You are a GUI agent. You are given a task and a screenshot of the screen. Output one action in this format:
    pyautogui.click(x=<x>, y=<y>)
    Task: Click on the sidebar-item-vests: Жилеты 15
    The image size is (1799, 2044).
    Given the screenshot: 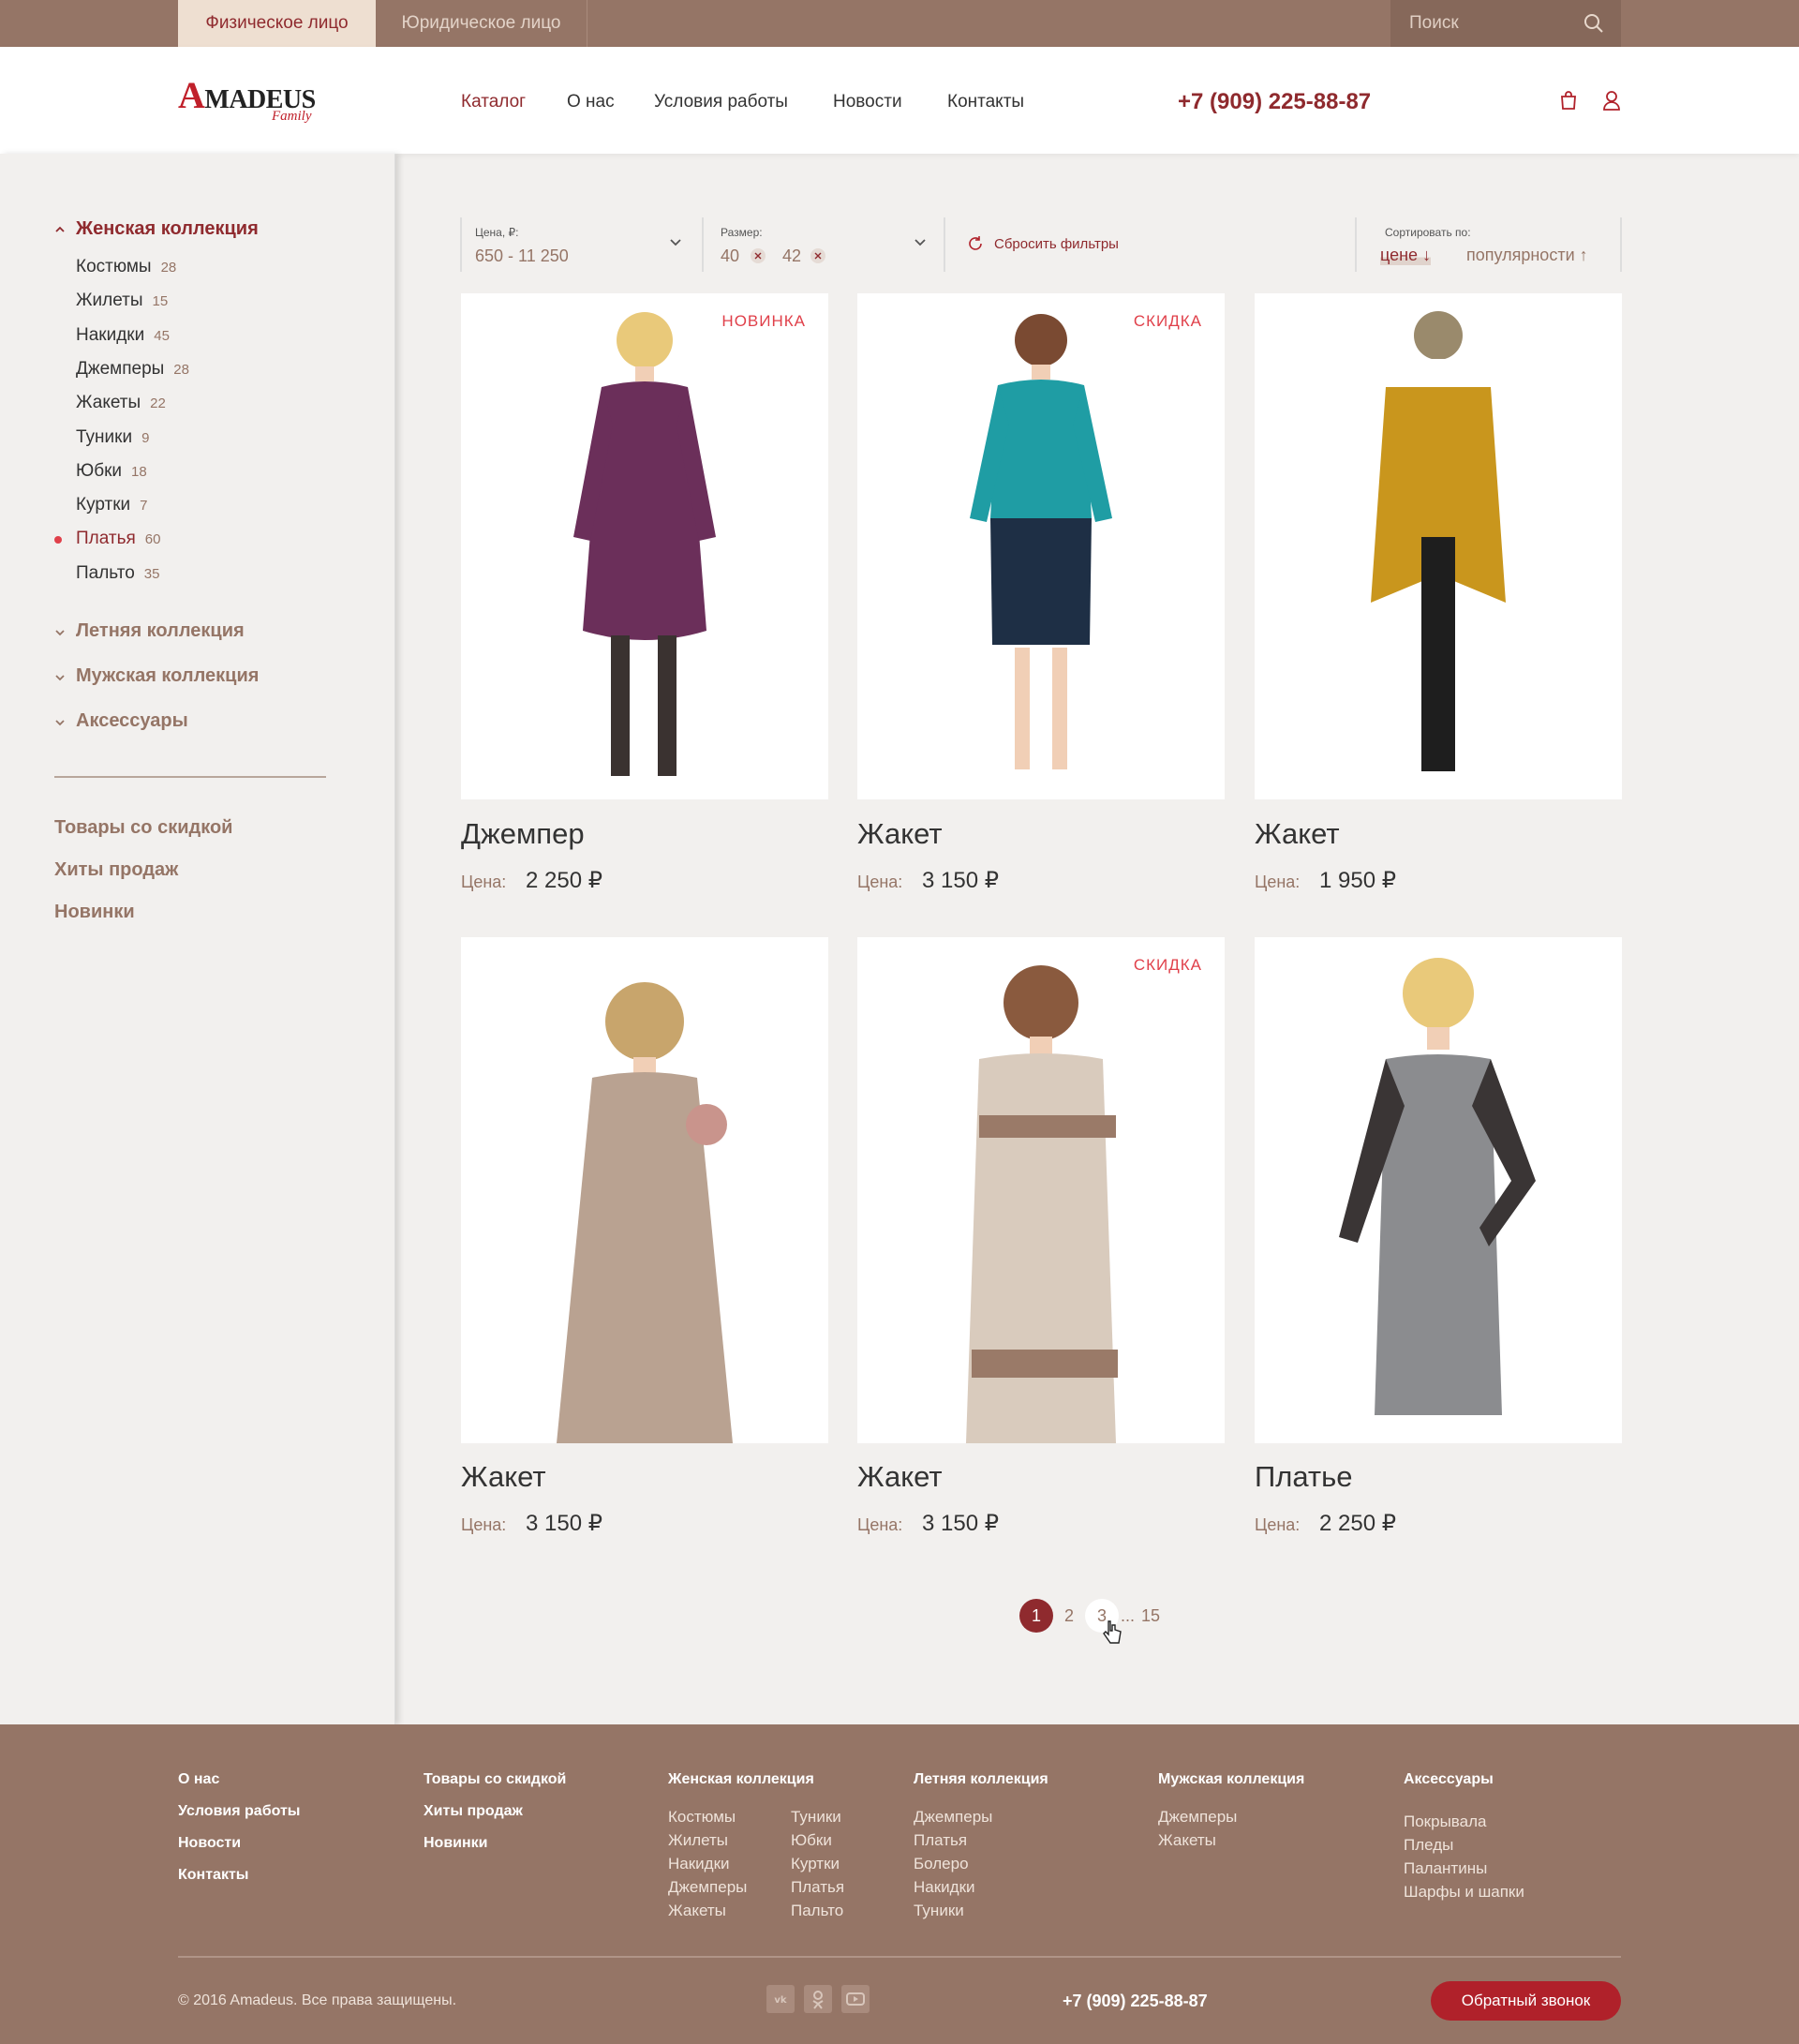 What is the action you would take?
    pyautogui.click(x=122, y=301)
    